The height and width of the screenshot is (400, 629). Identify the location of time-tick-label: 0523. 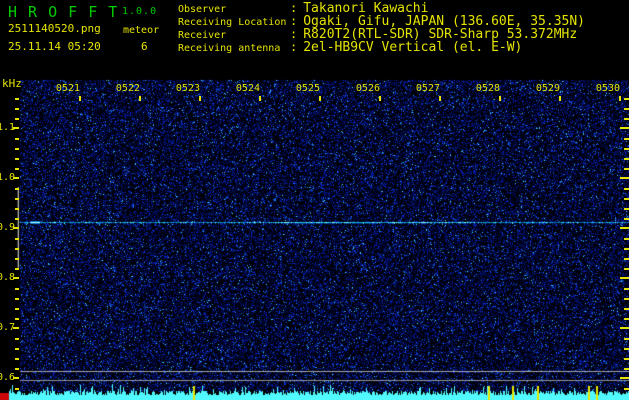
(187, 88).